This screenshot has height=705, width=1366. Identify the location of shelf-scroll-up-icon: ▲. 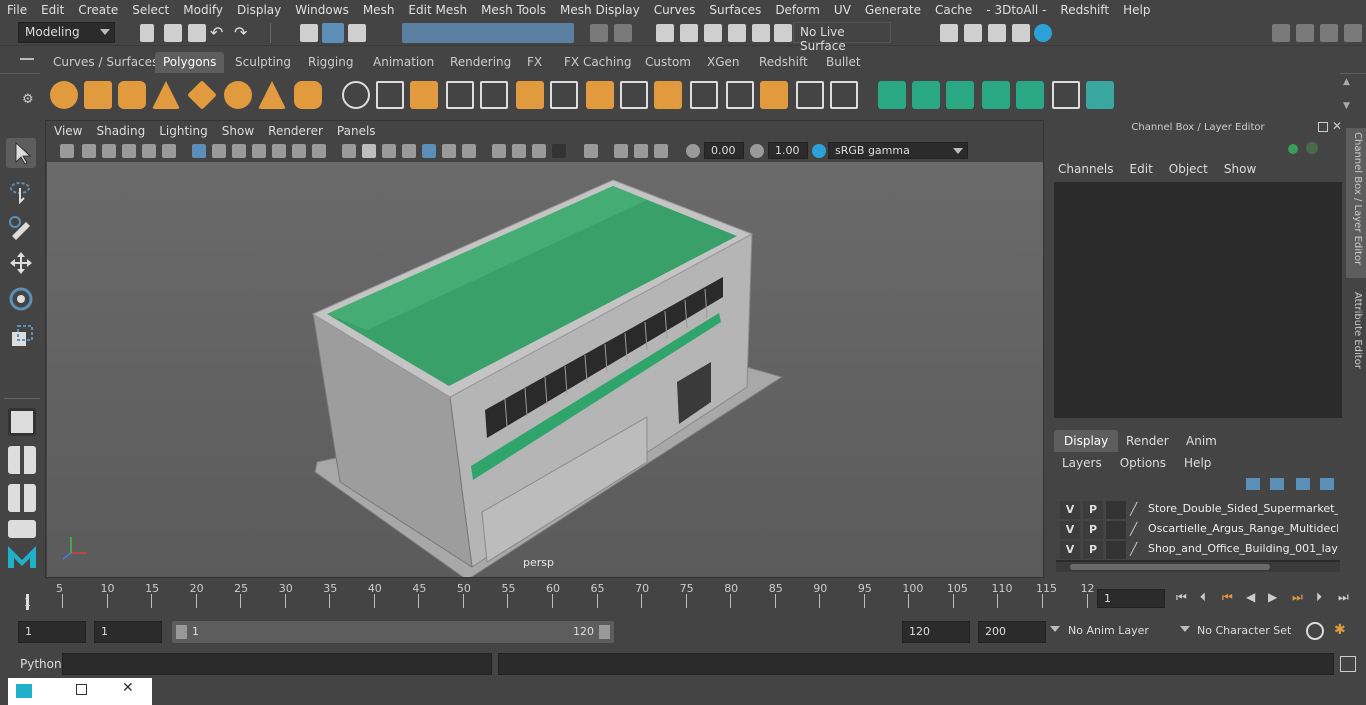
(1346, 82).